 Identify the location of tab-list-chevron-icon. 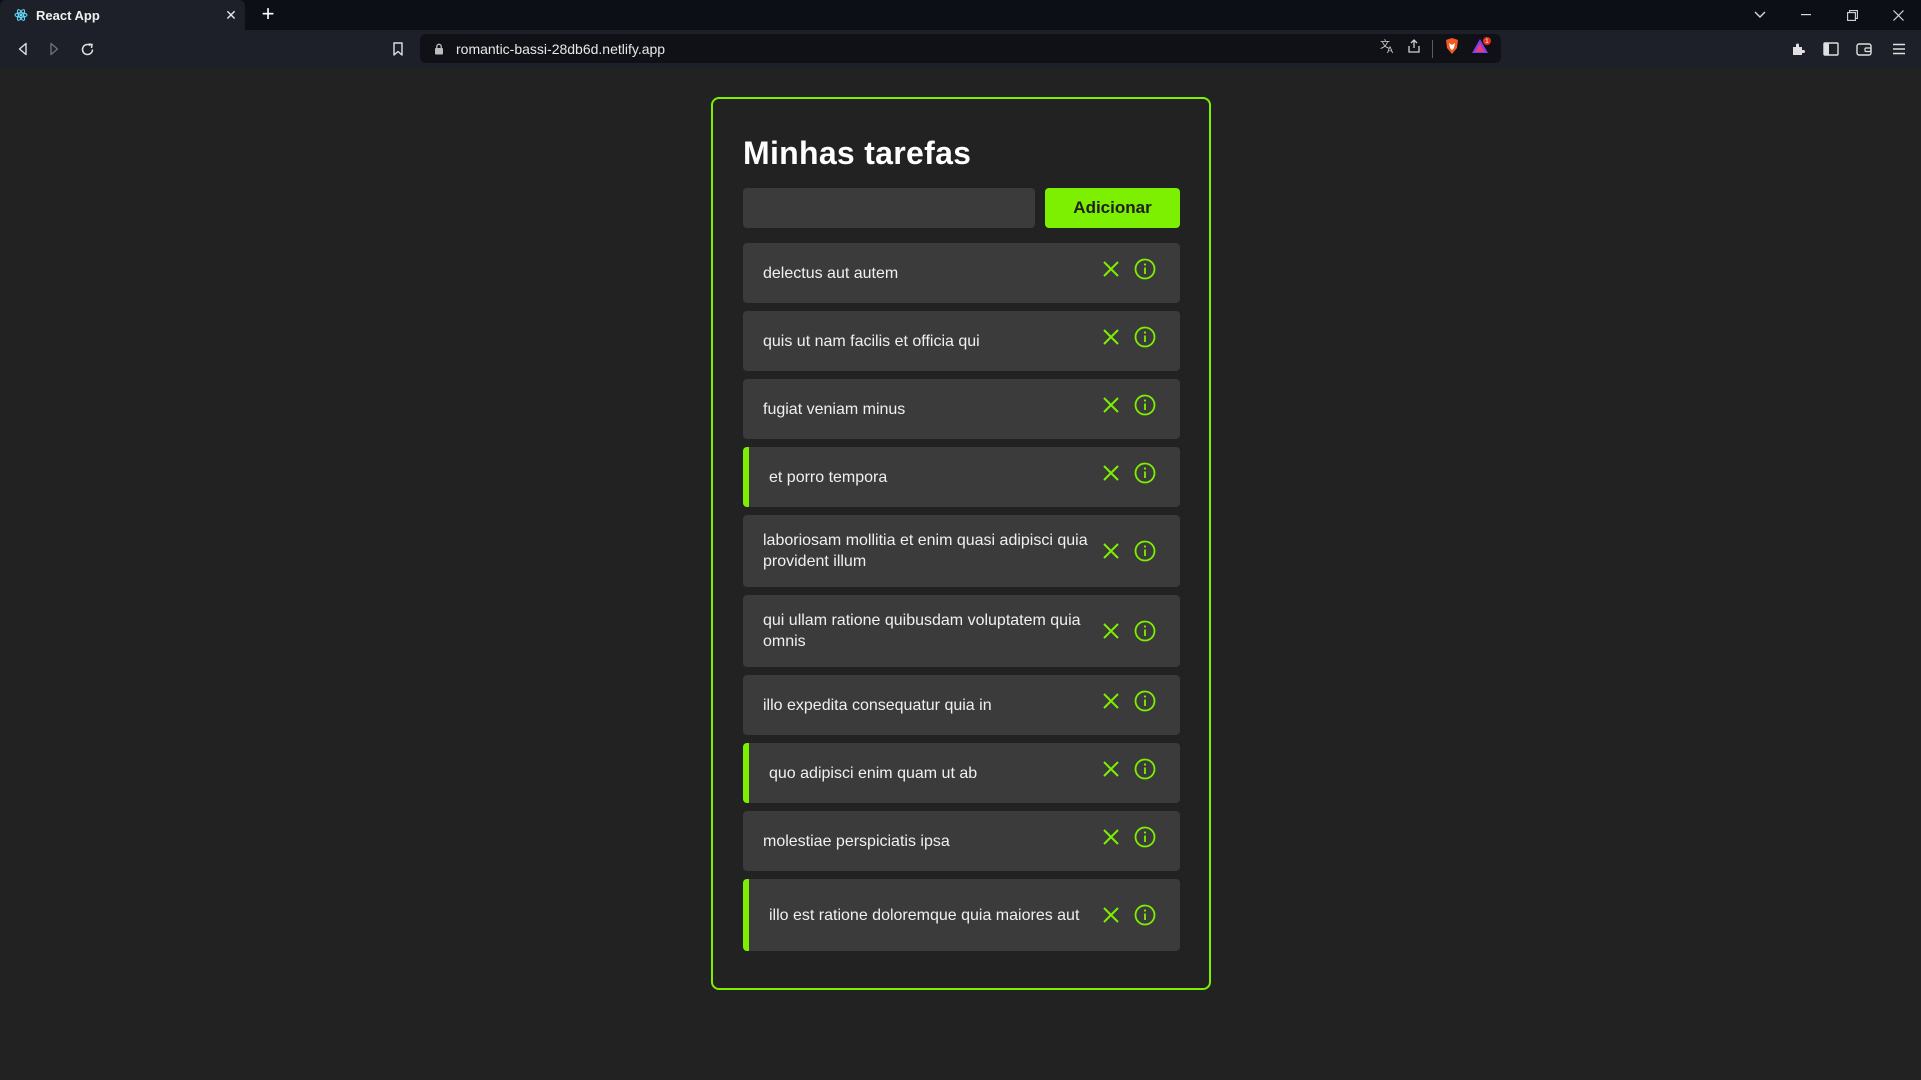
(1760, 15).